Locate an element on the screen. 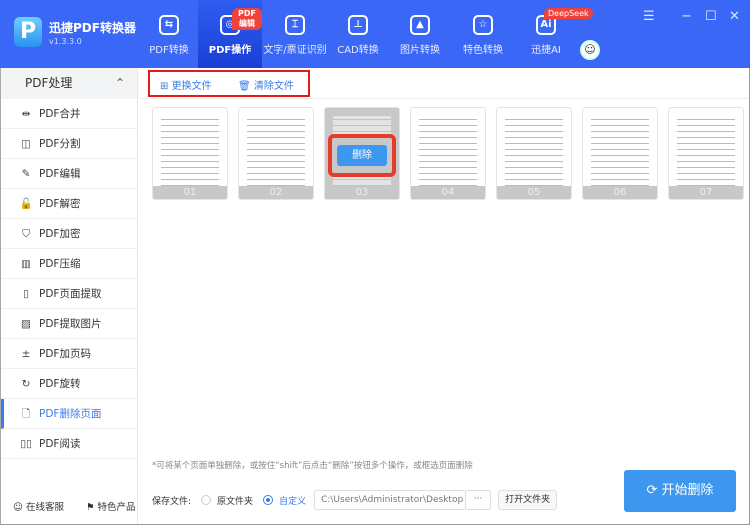 This screenshot has width=750, height=525. open-folder-button: 打开文件夹 is located at coordinates (528, 500).